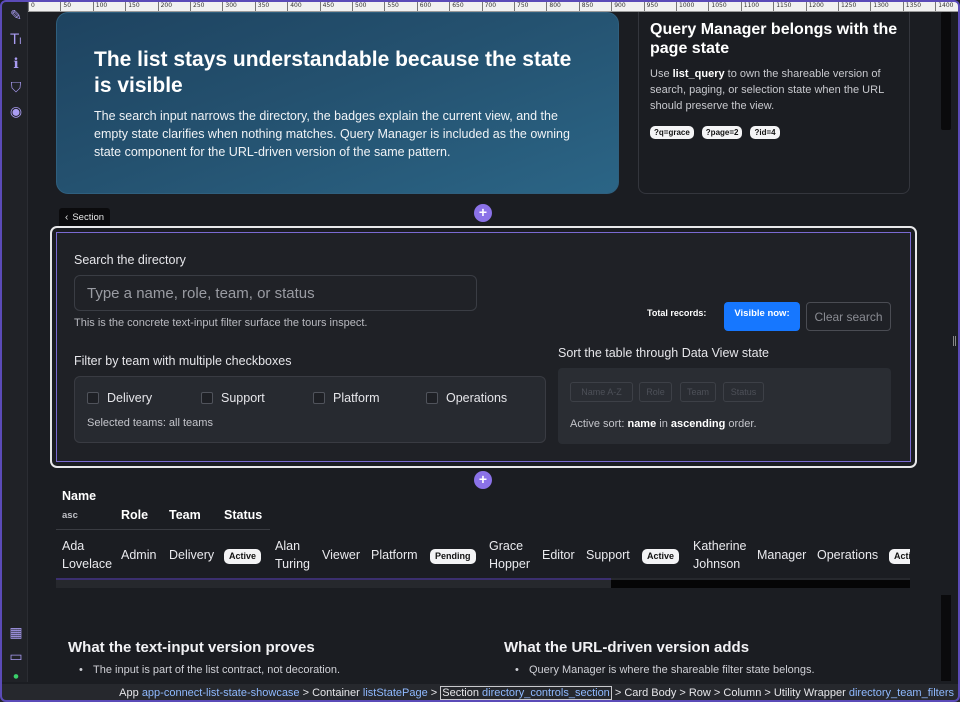 The image size is (960, 702). Describe the element at coordinates (848, 316) in the screenshot. I see `clear-search-button: Clear search` at that location.